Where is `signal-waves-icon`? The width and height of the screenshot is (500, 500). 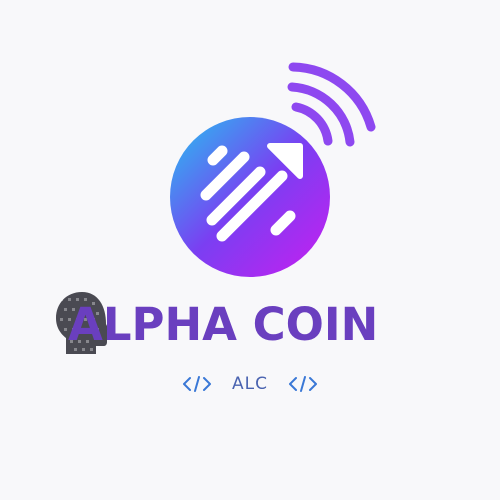
signal-waves-icon is located at coordinates (331, 104).